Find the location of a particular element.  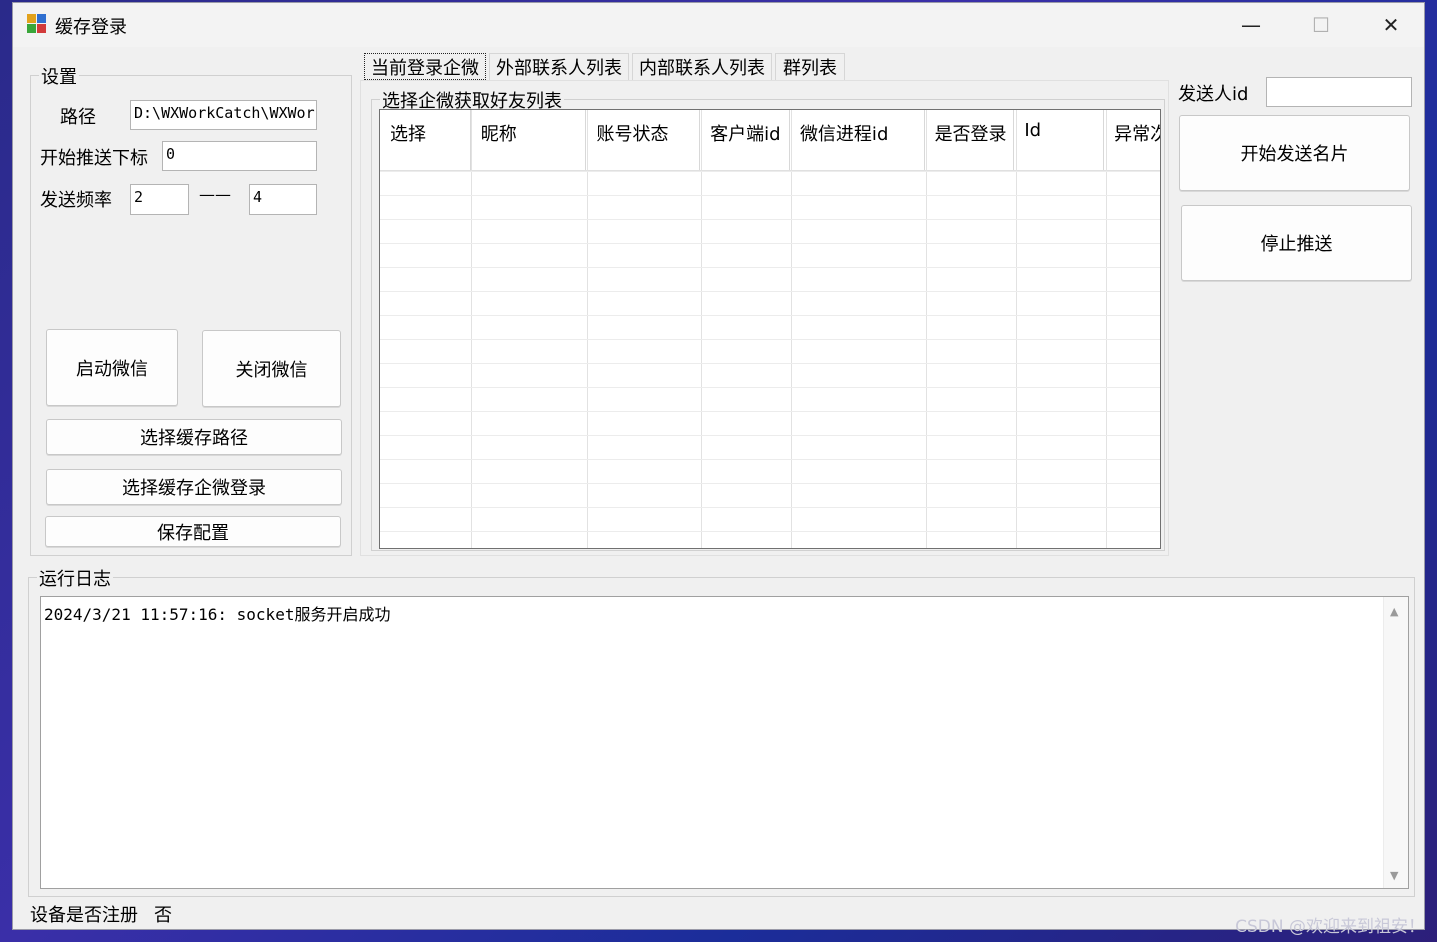

save-config-button: 保存配置 is located at coordinates (193, 531).